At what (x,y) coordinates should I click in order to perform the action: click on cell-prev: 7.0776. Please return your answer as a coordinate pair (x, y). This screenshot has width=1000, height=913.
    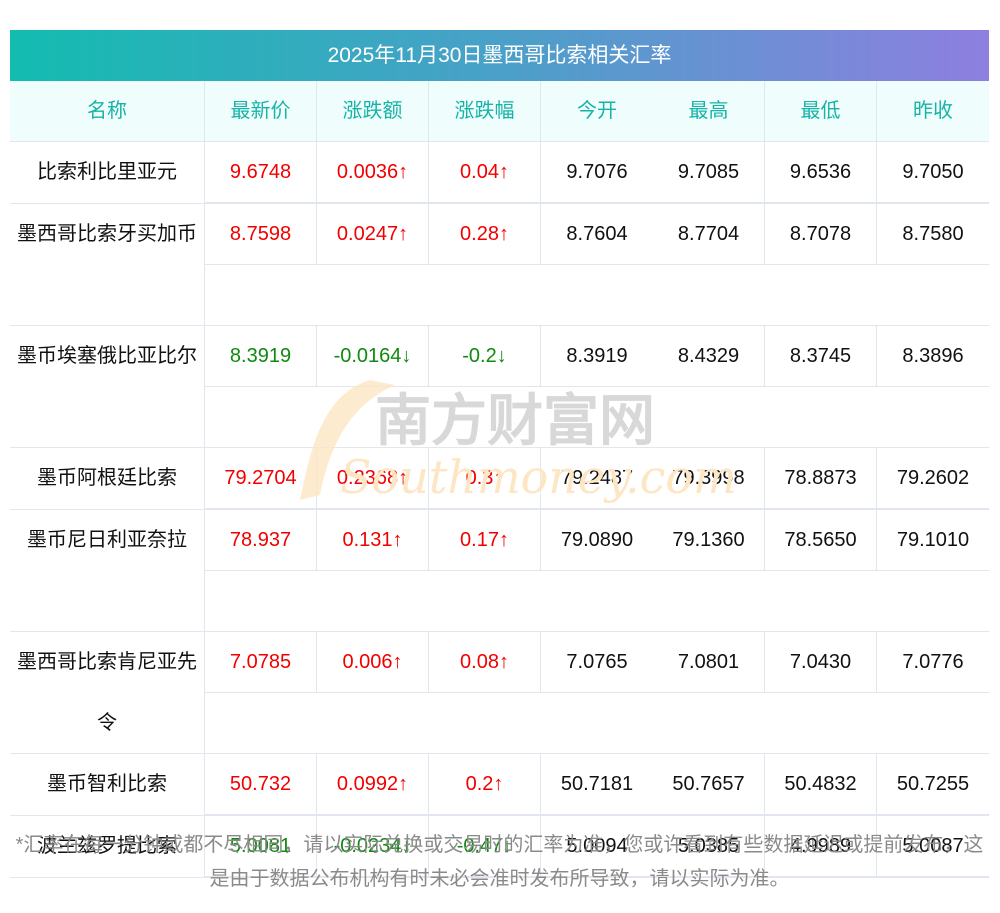
    Looking at the image, I should click on (933, 662).